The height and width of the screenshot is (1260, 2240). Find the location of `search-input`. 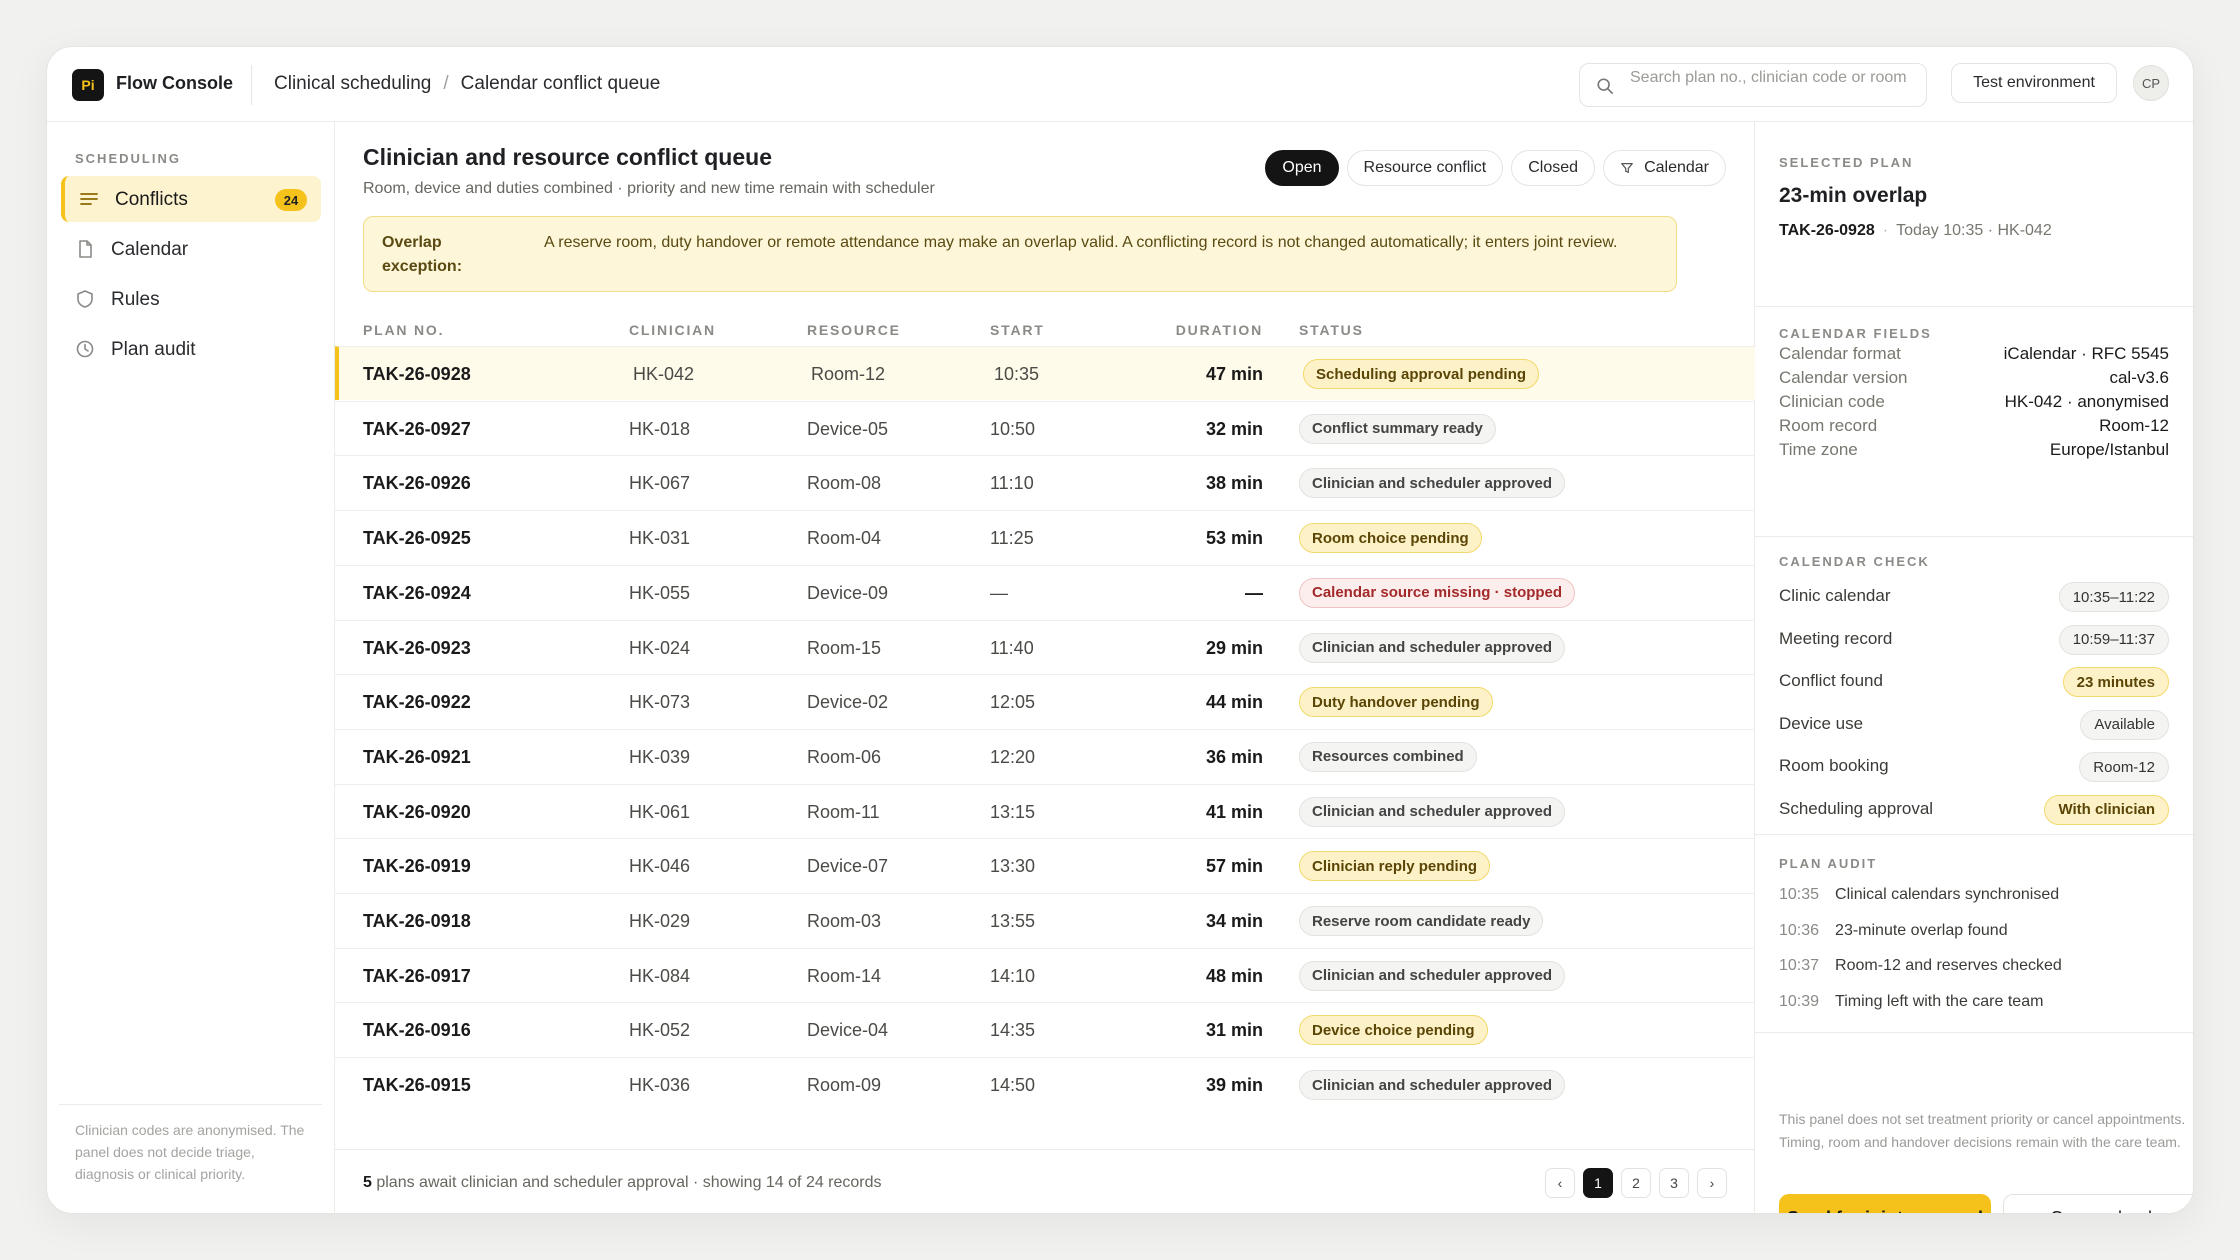

search-input is located at coordinates (1775, 85).